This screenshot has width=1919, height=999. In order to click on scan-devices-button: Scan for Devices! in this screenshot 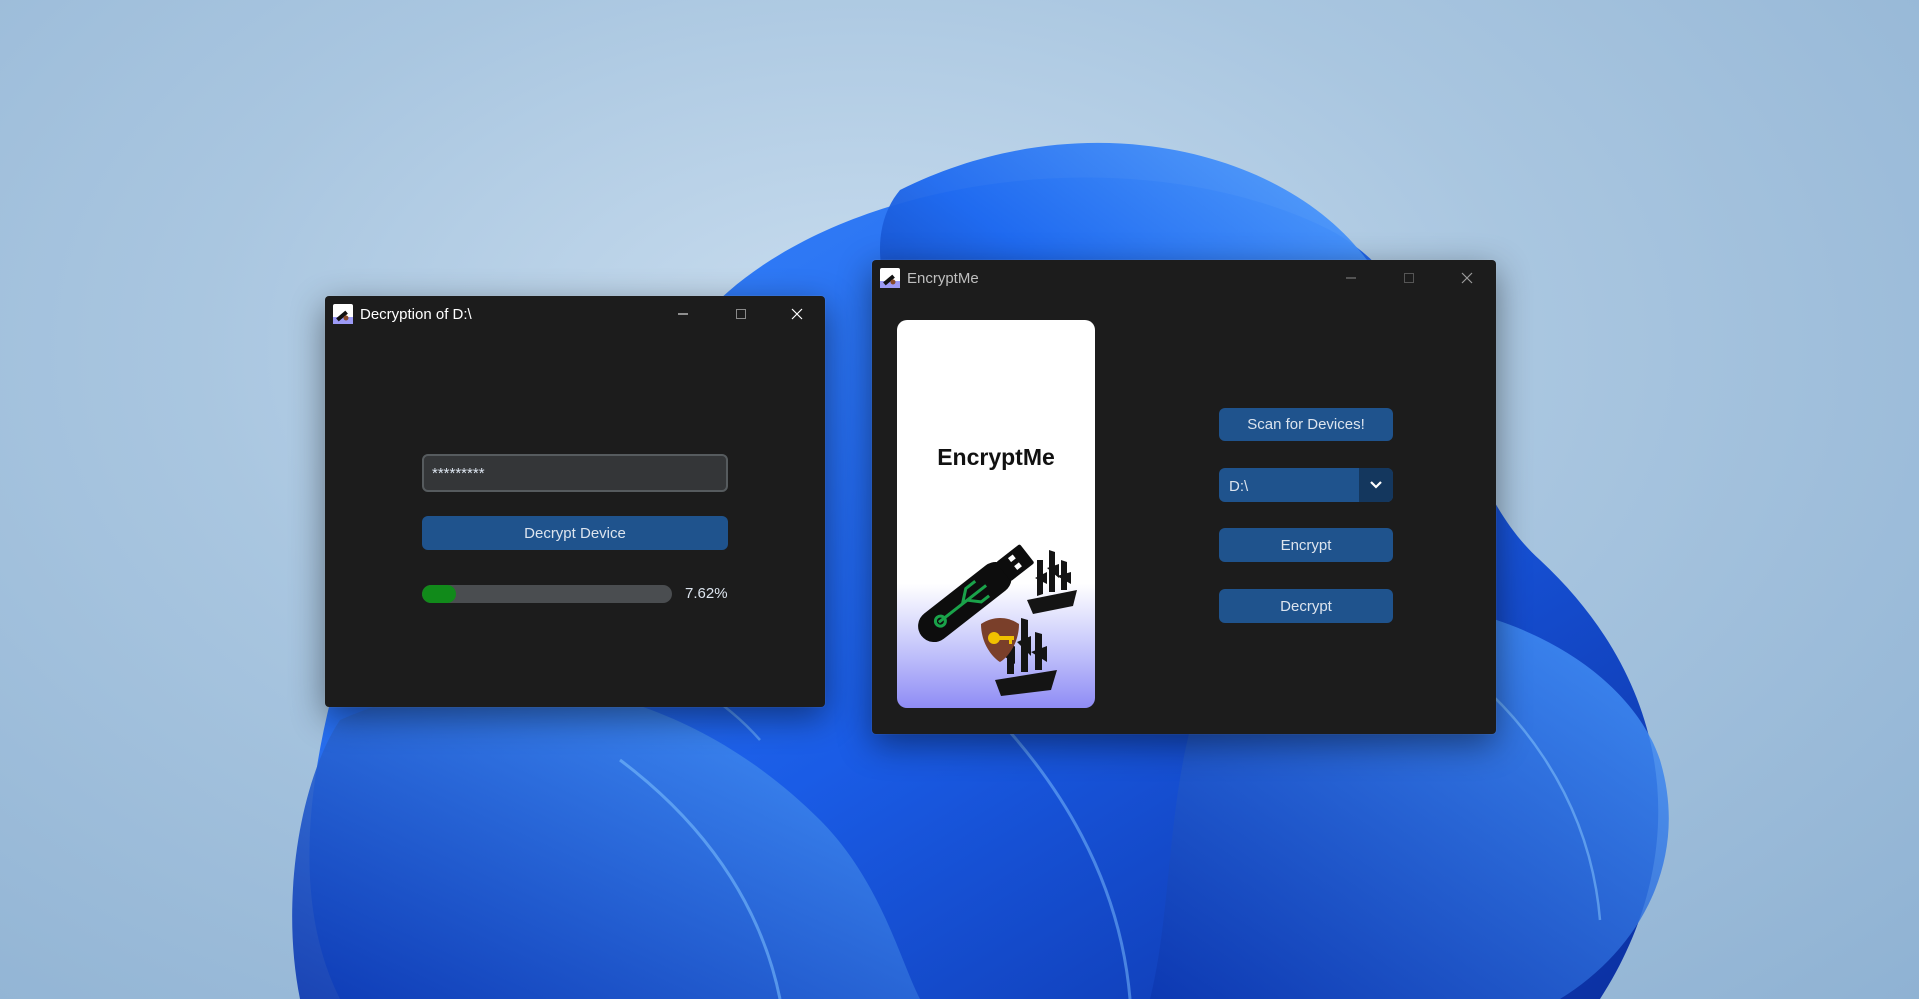, I will do `click(1306, 424)`.